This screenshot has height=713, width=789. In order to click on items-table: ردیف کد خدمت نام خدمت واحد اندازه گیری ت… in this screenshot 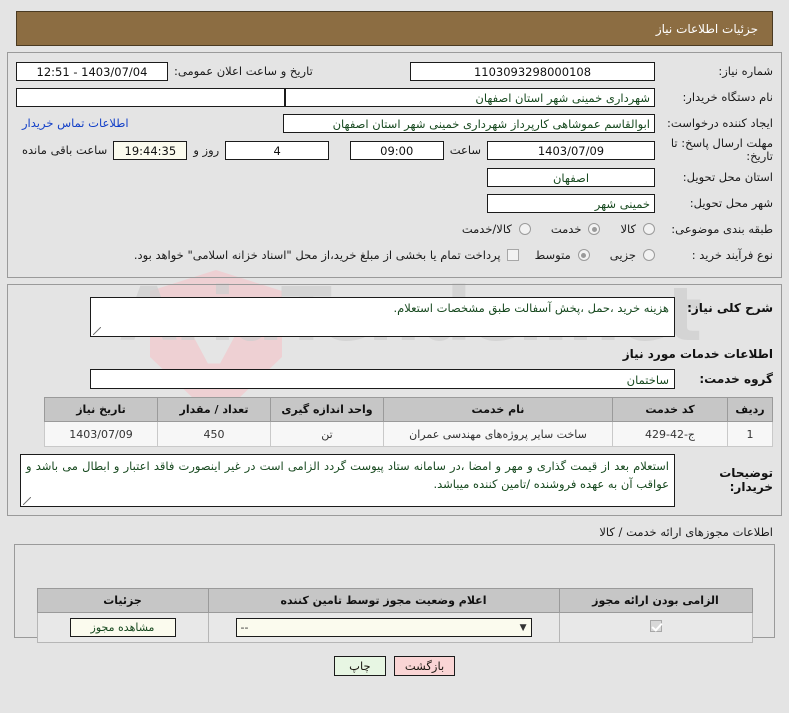, I will do `click(408, 422)`.